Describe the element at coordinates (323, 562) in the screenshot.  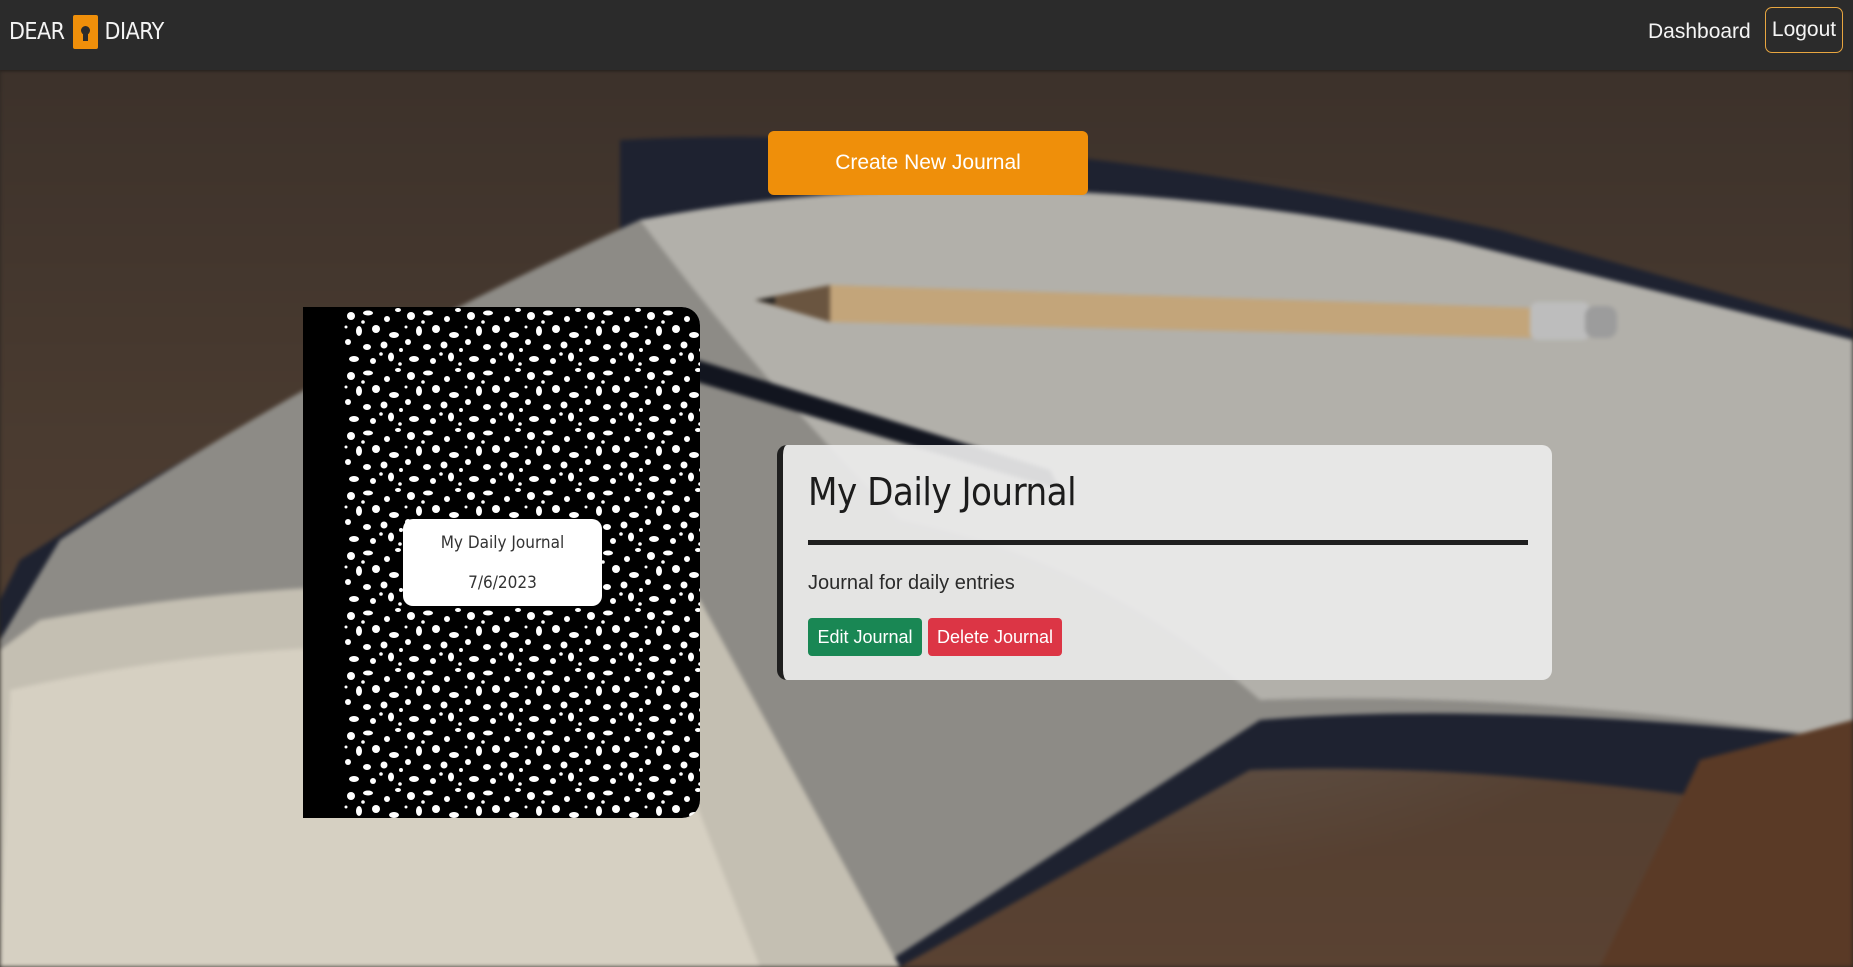
I see `notebook-spine` at that location.